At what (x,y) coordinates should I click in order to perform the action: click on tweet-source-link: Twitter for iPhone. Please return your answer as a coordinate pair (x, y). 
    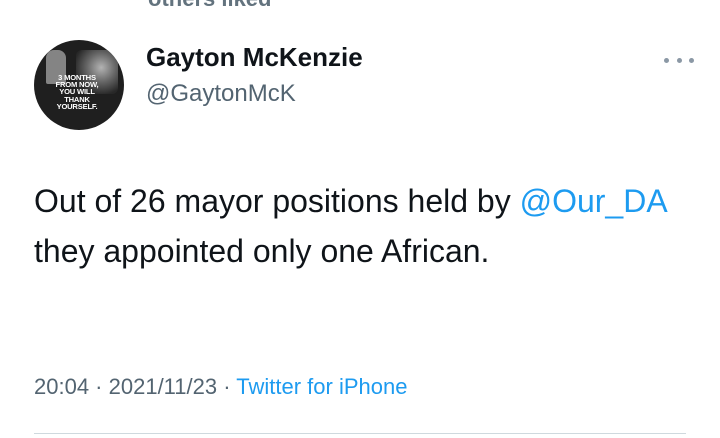
    Looking at the image, I should click on (321, 386).